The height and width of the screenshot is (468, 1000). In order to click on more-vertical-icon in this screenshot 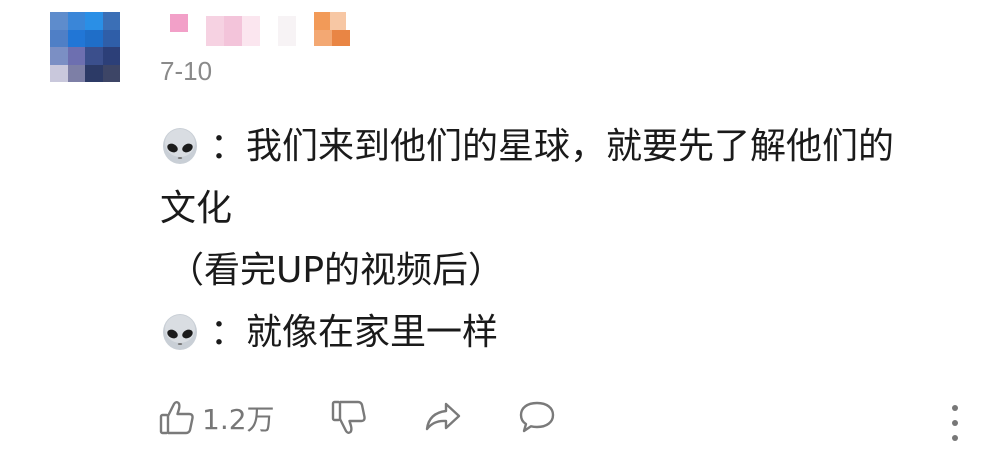, I will do `click(955, 423)`.